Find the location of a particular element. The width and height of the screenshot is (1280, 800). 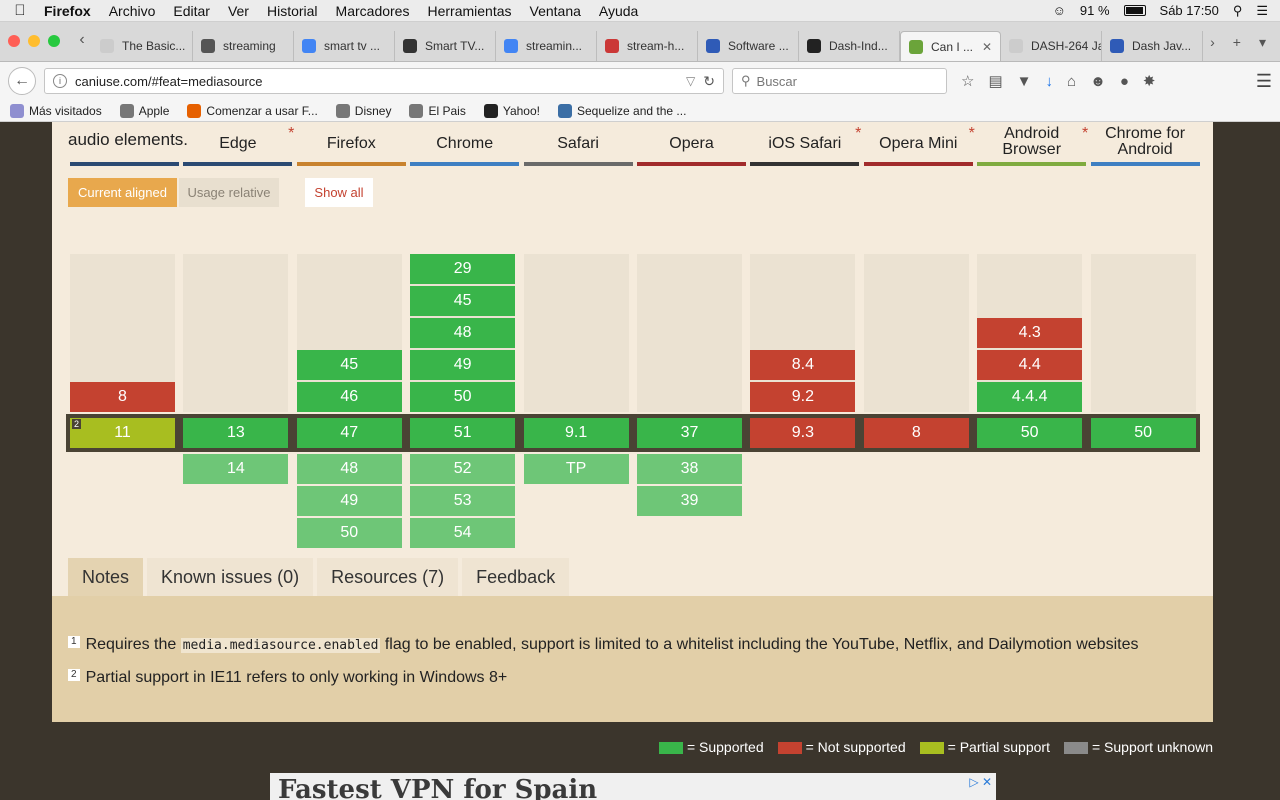

scroll-tabs-left-icon: ‹ is located at coordinates (82, 46).